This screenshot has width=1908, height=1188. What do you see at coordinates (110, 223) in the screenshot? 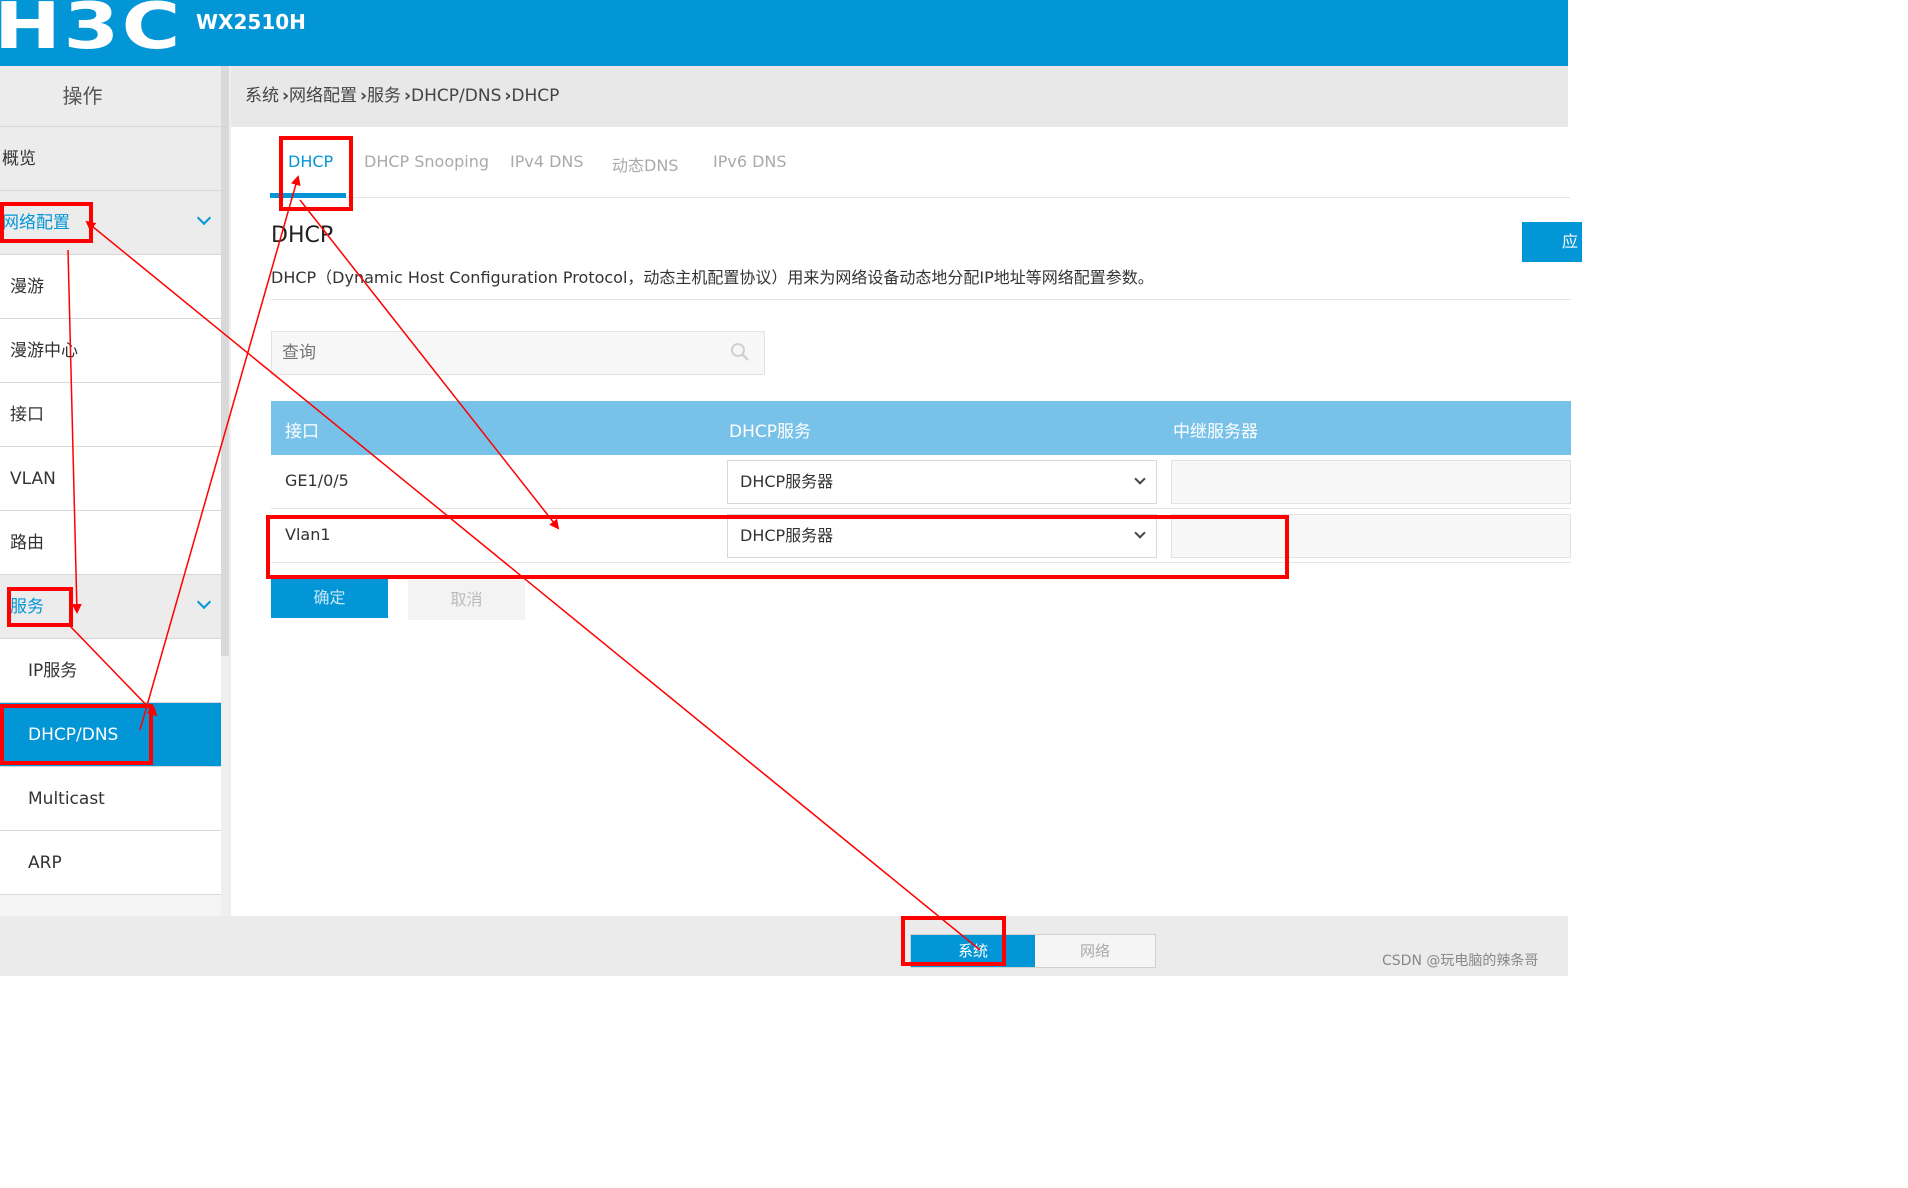
I see `sidebar-item-network-config: 网络配置` at bounding box center [110, 223].